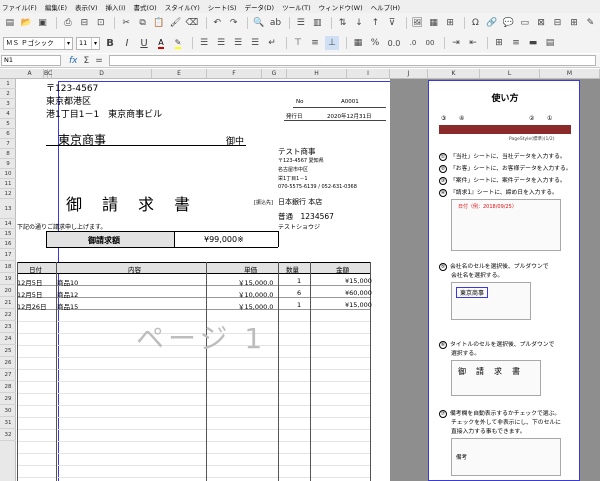 Image resolution: width=600 pixels, height=481 pixels. Describe the element at coordinates (8, 435) in the screenshot. I see `row-header: 32` at that location.